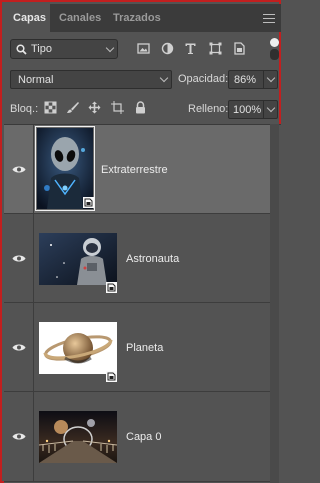 This screenshot has width=320, height=483. What do you see at coordinates (78, 259) in the screenshot?
I see `layer-thumbnail-astronaut` at bounding box center [78, 259].